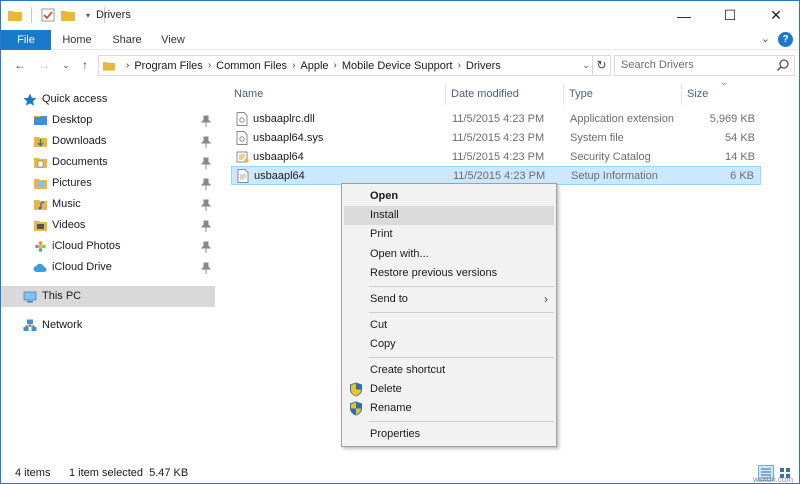 This screenshot has width=800, height=484. What do you see at coordinates (72, 183) in the screenshot?
I see `nav-label: Pictures` at bounding box center [72, 183].